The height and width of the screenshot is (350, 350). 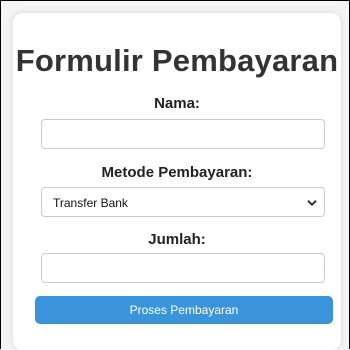 I want to click on process-payment-button: Proses Pembayaran, so click(x=184, y=310).